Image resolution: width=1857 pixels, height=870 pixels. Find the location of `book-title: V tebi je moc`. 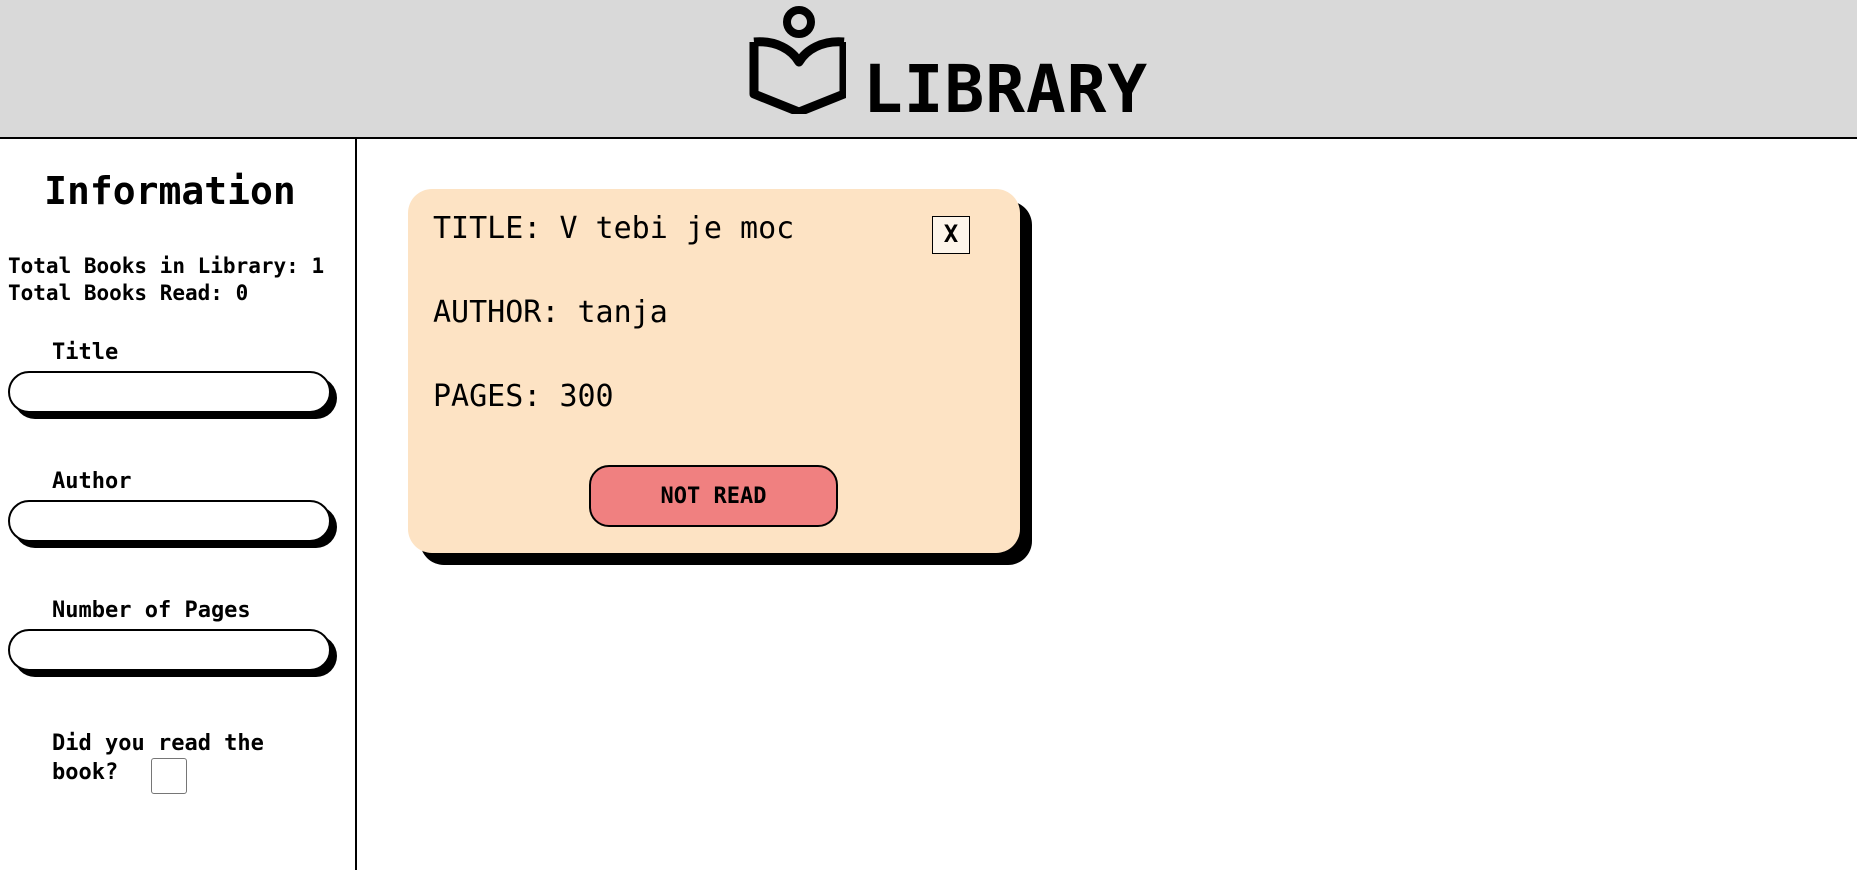

book-title: V tebi je moc is located at coordinates (677, 228).